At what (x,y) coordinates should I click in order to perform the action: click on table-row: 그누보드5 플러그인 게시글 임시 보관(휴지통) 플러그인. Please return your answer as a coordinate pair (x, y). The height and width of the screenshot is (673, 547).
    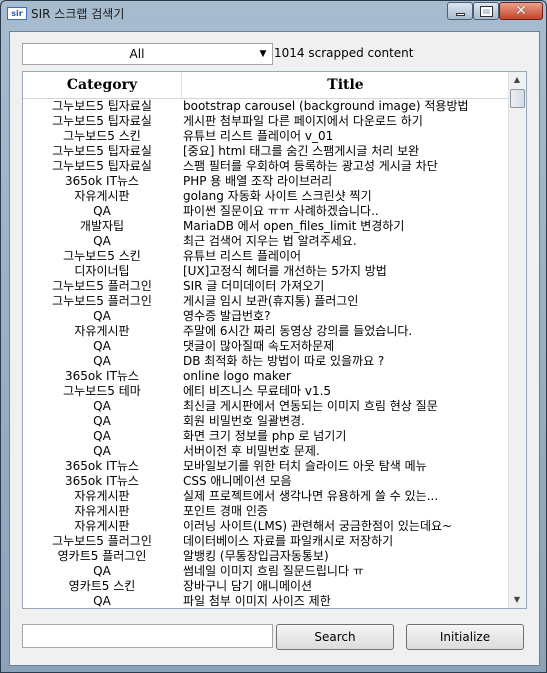
    Looking at the image, I should click on (265, 301).